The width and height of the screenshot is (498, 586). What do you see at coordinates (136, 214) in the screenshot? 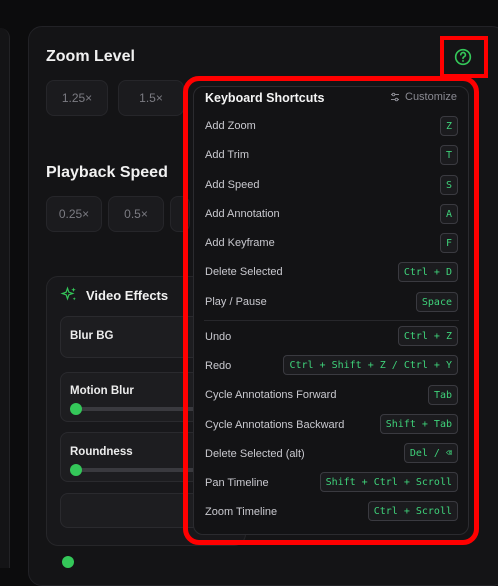
I see `speed-chip-2: 0.5×` at bounding box center [136, 214].